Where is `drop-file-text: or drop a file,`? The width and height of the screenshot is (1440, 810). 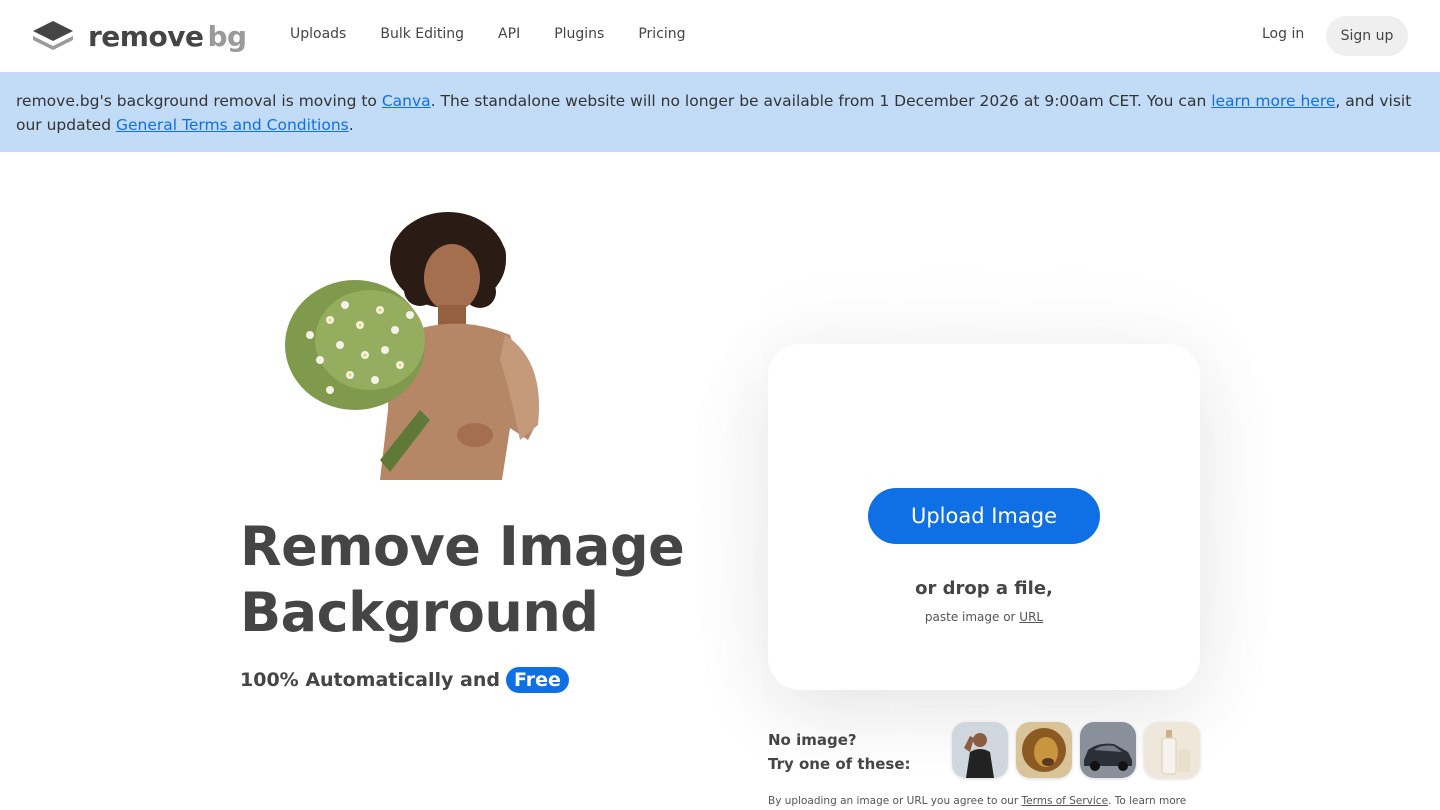 drop-file-text: or drop a file, is located at coordinates (984, 588).